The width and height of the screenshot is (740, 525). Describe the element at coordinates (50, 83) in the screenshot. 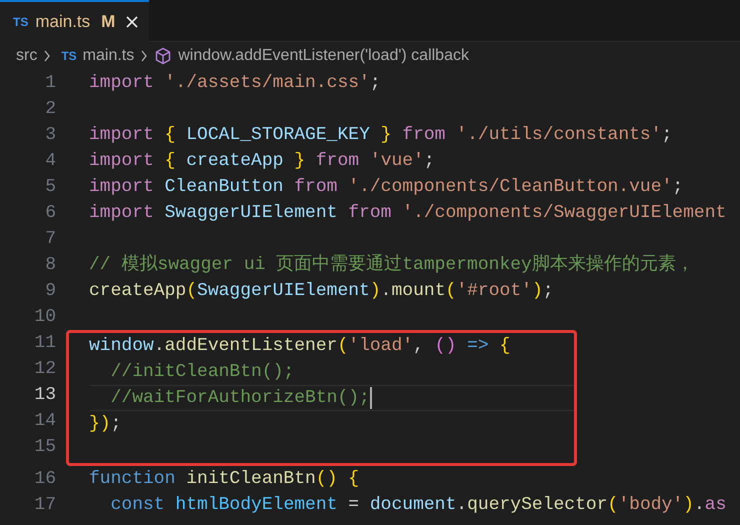

I see `line-number: 1` at that location.